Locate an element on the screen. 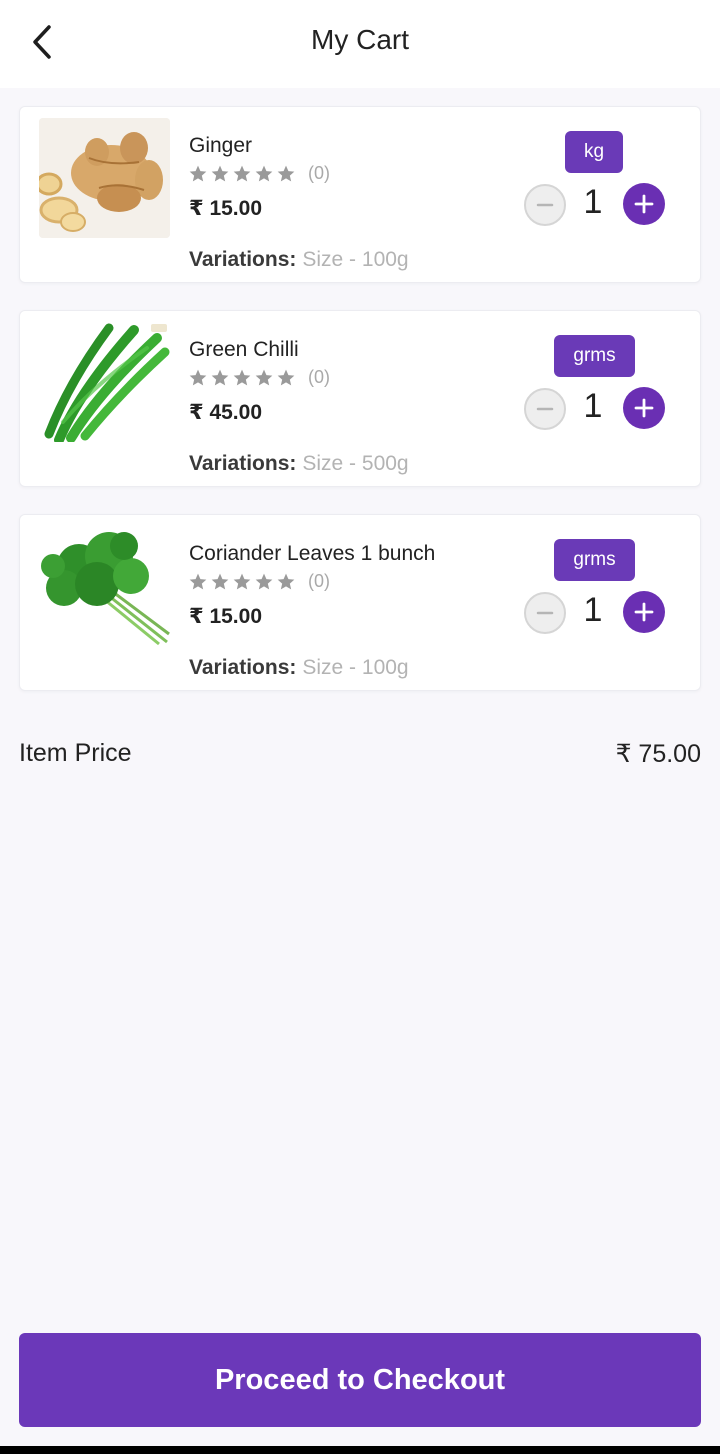 The height and width of the screenshot is (1454, 720). product-name: Green Chilli is located at coordinates (244, 349).